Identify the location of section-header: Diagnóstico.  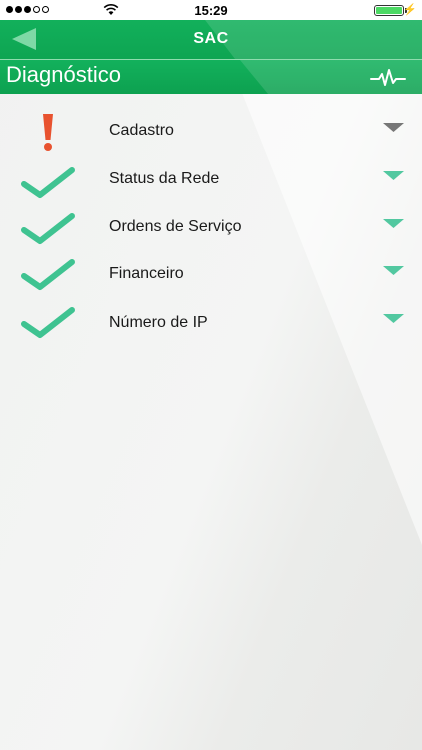
(211, 77).